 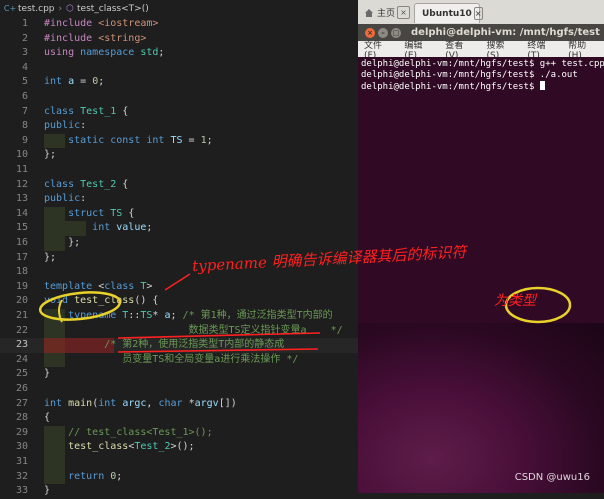 What do you see at coordinates (104, 53) in the screenshot?
I see `code-text: using namespace std;` at bounding box center [104, 53].